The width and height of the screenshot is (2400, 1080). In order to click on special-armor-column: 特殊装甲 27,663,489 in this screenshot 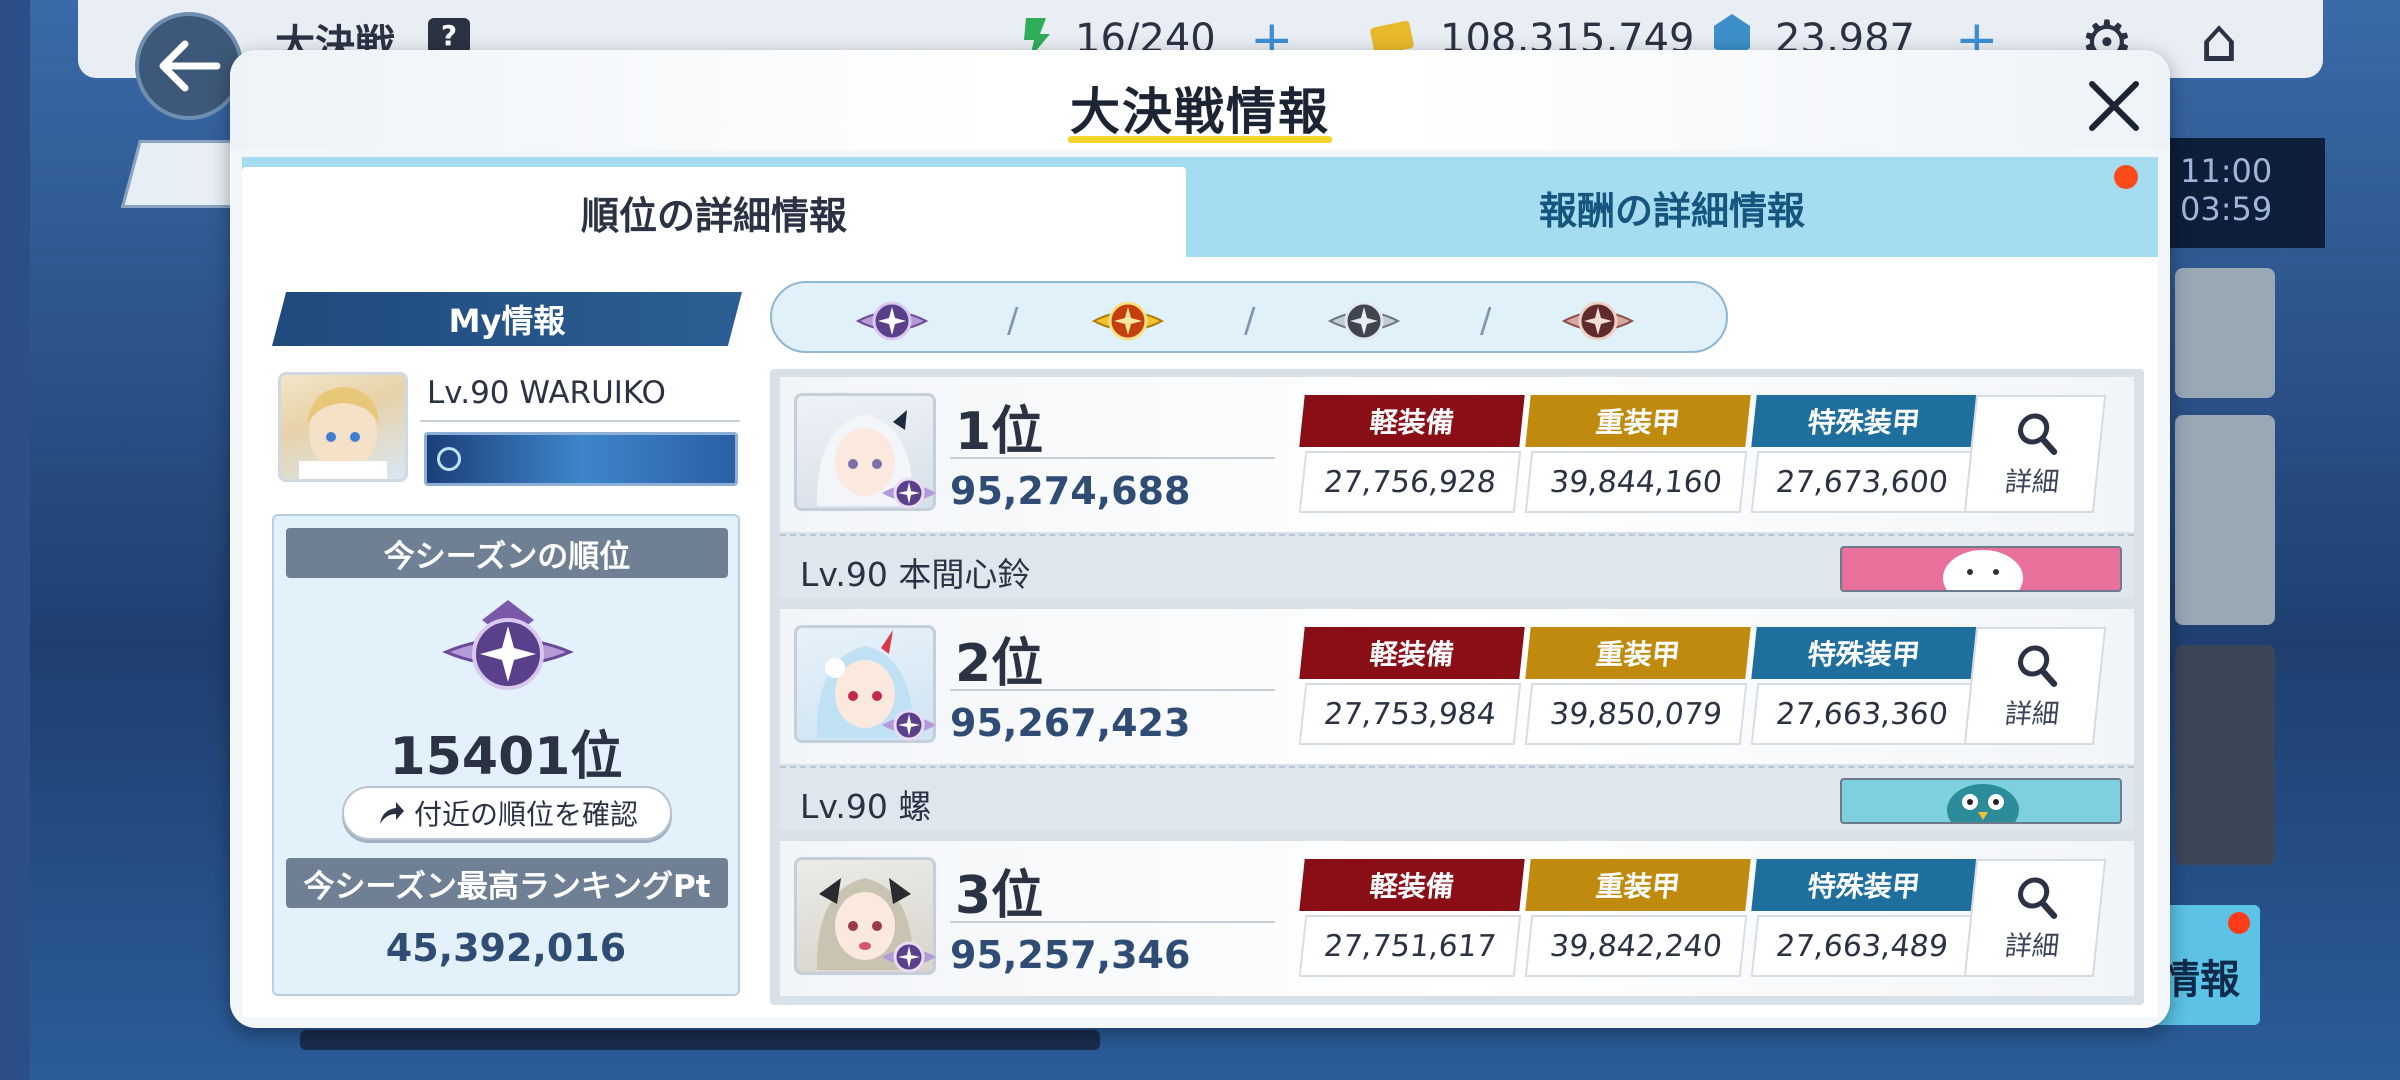, I will do `click(1863, 919)`.